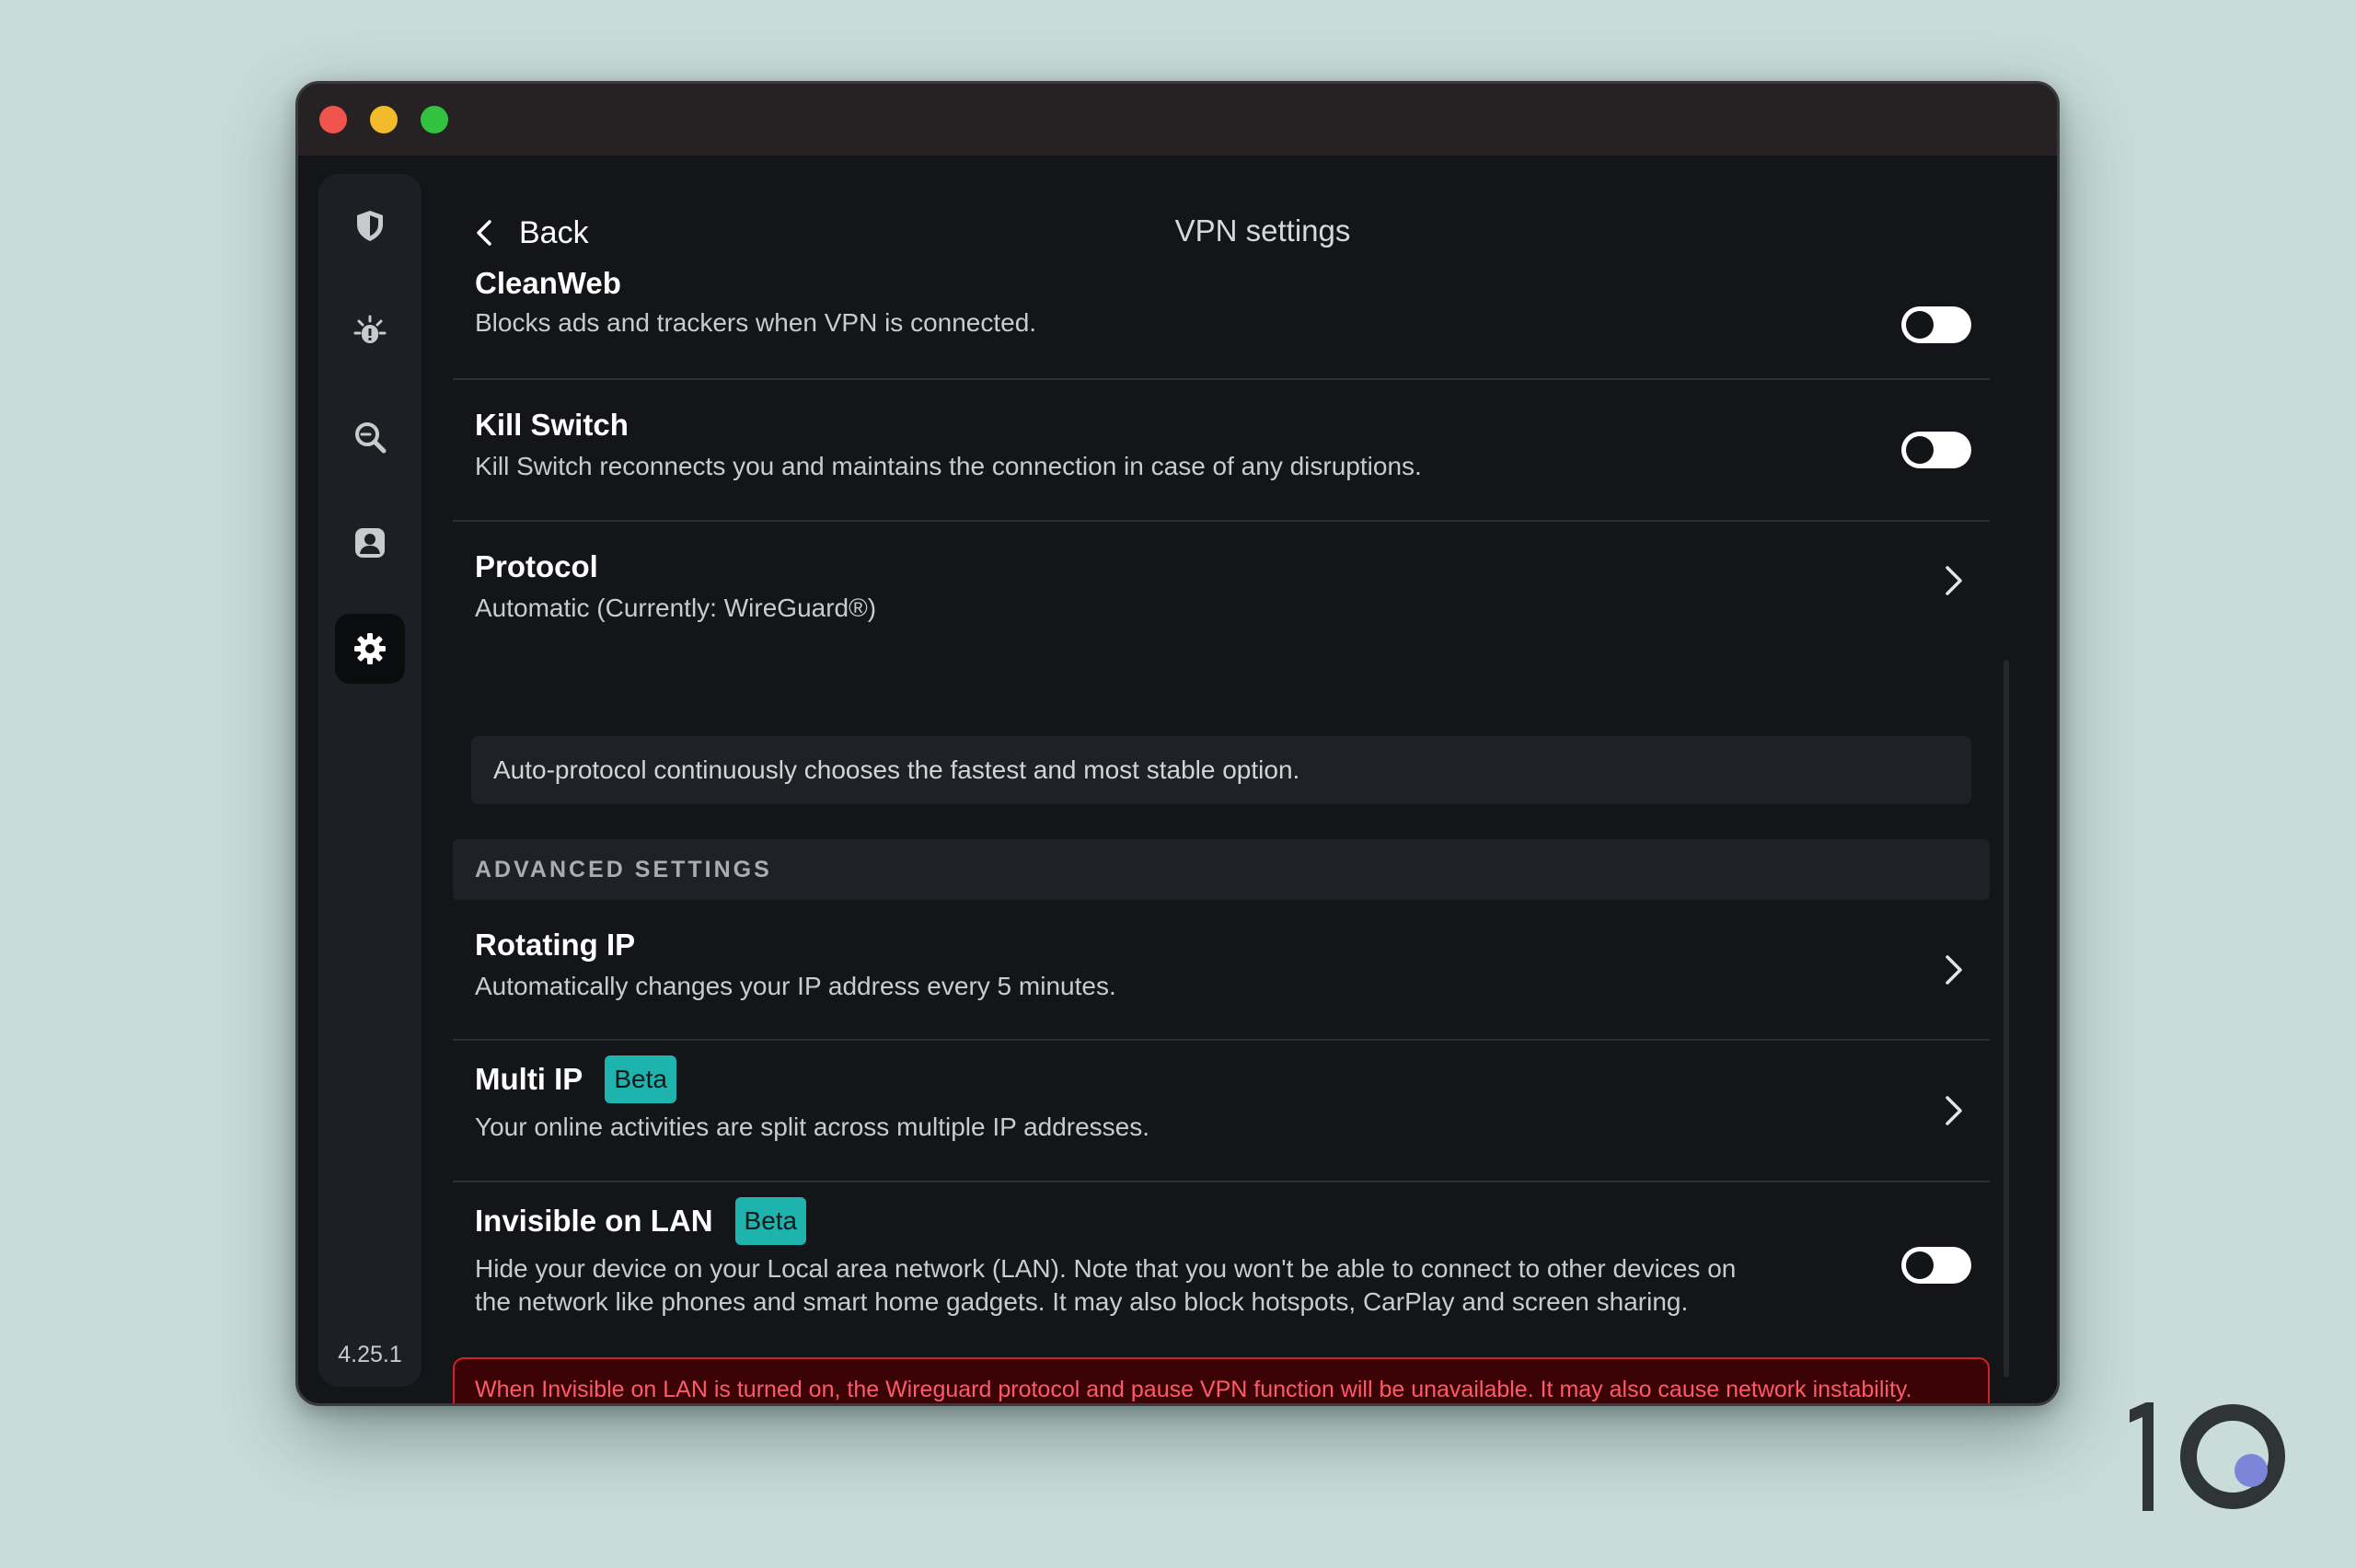 Image resolution: width=2356 pixels, height=1568 pixels. Describe the element at coordinates (2006, 1019) in the screenshot. I see `scrollbar` at that location.